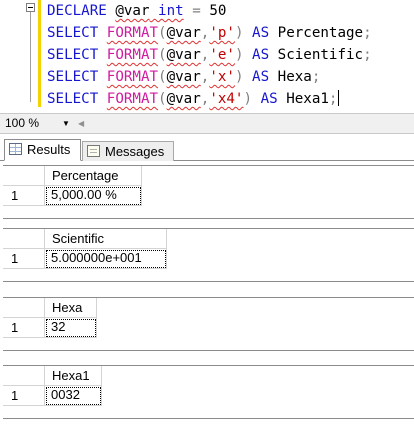  Describe the element at coordinates (222, 55) in the screenshot. I see `code-token: 'e'` at that location.